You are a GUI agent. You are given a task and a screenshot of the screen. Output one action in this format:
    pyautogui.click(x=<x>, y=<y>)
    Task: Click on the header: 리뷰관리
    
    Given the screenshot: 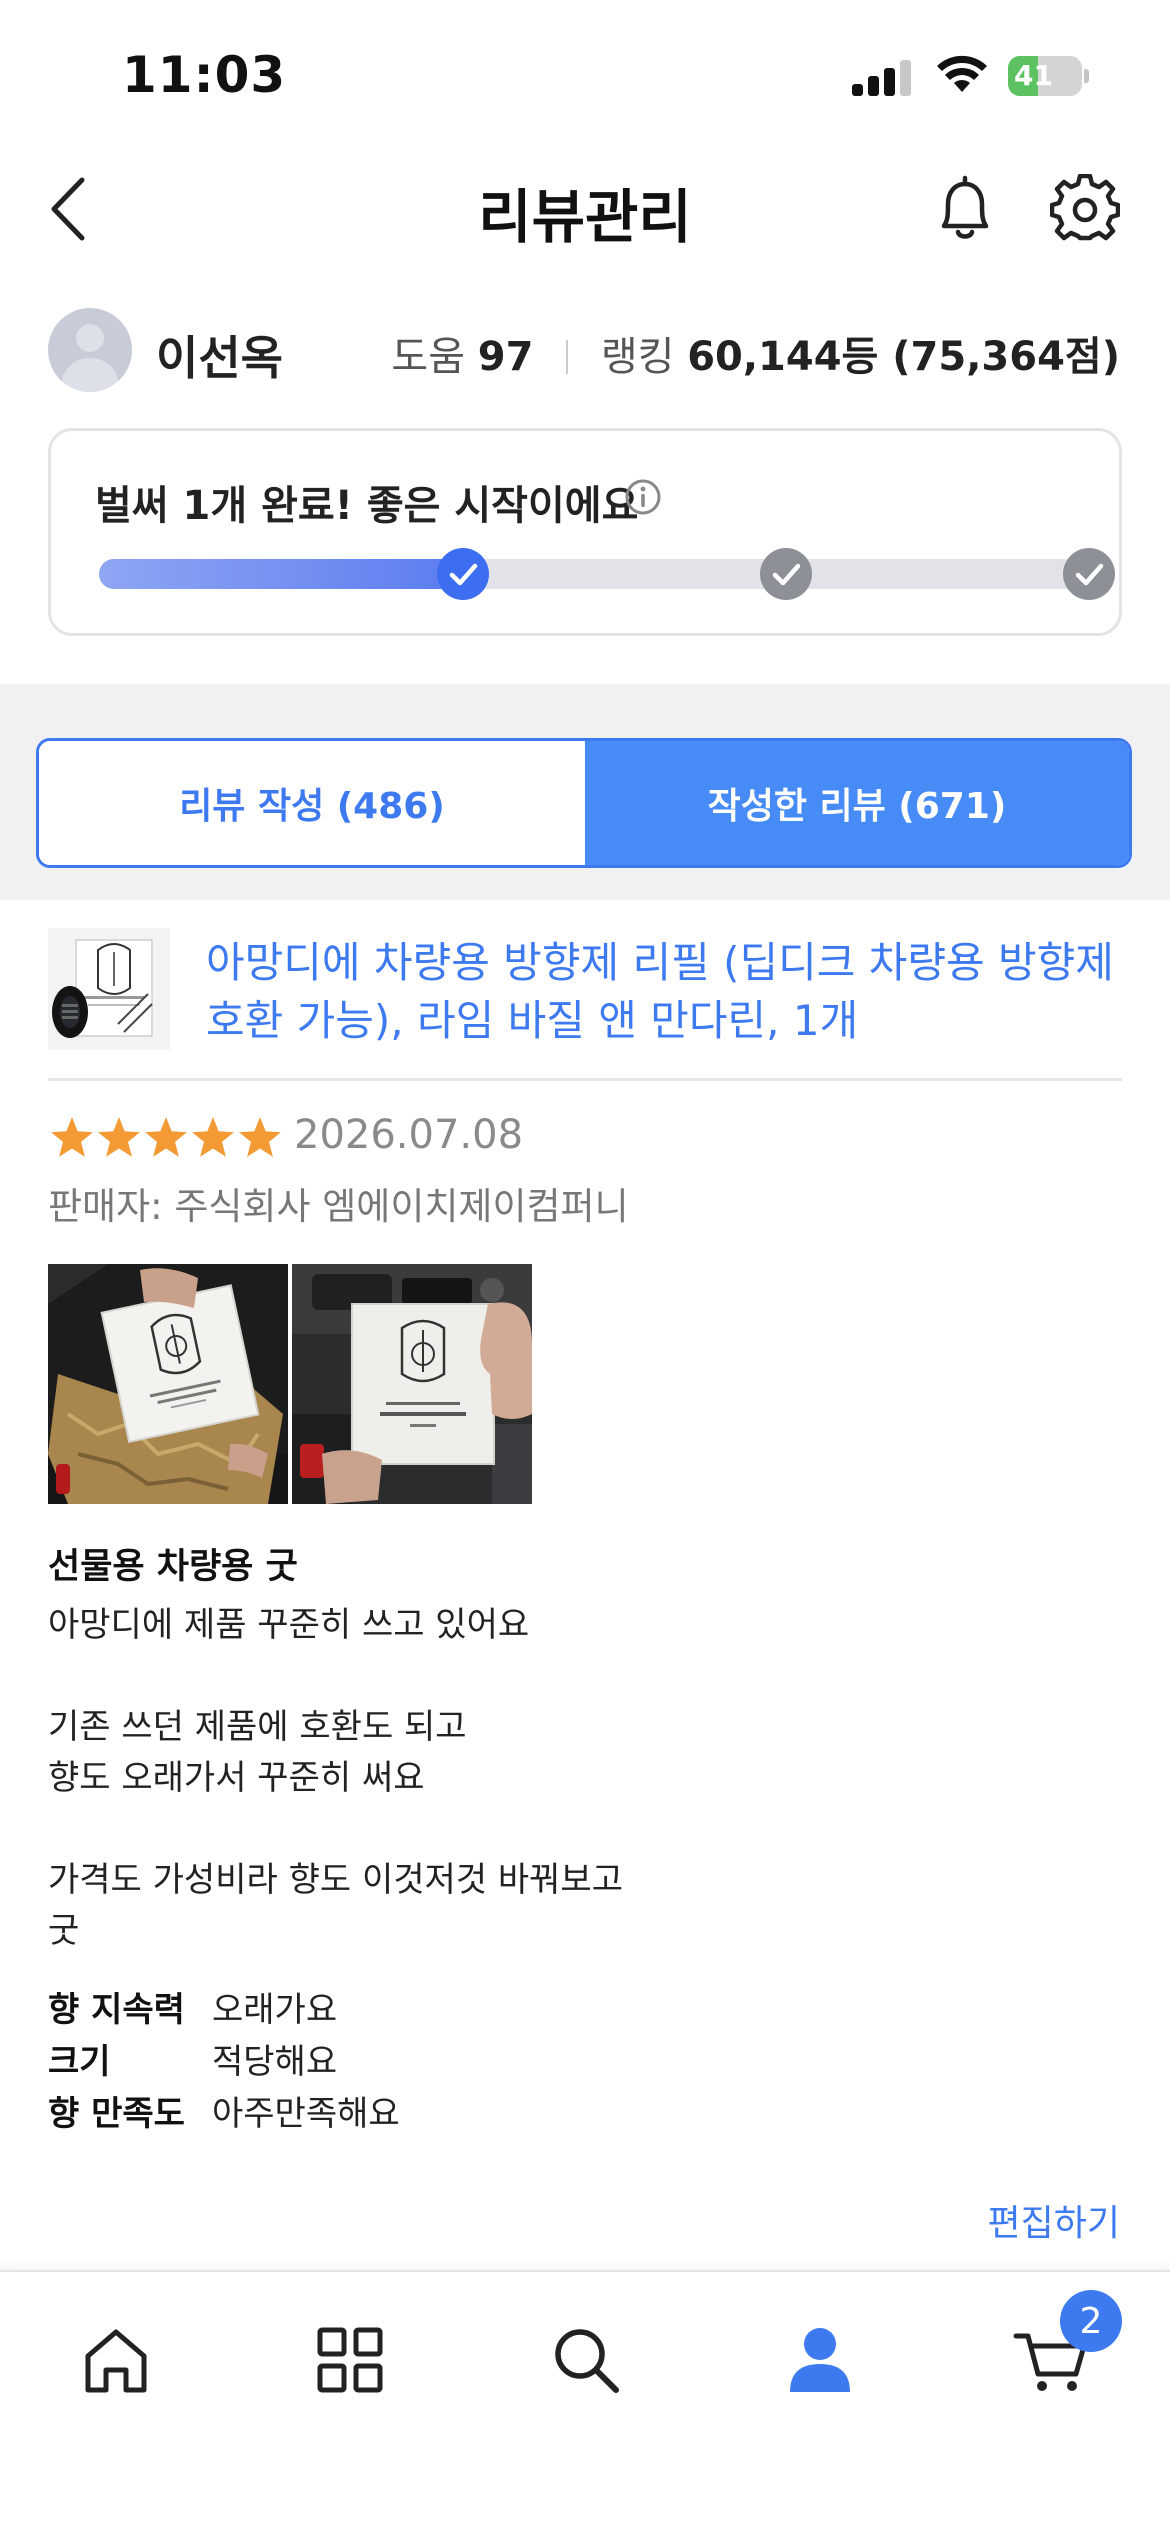 What is the action you would take?
    pyautogui.click(x=585, y=205)
    